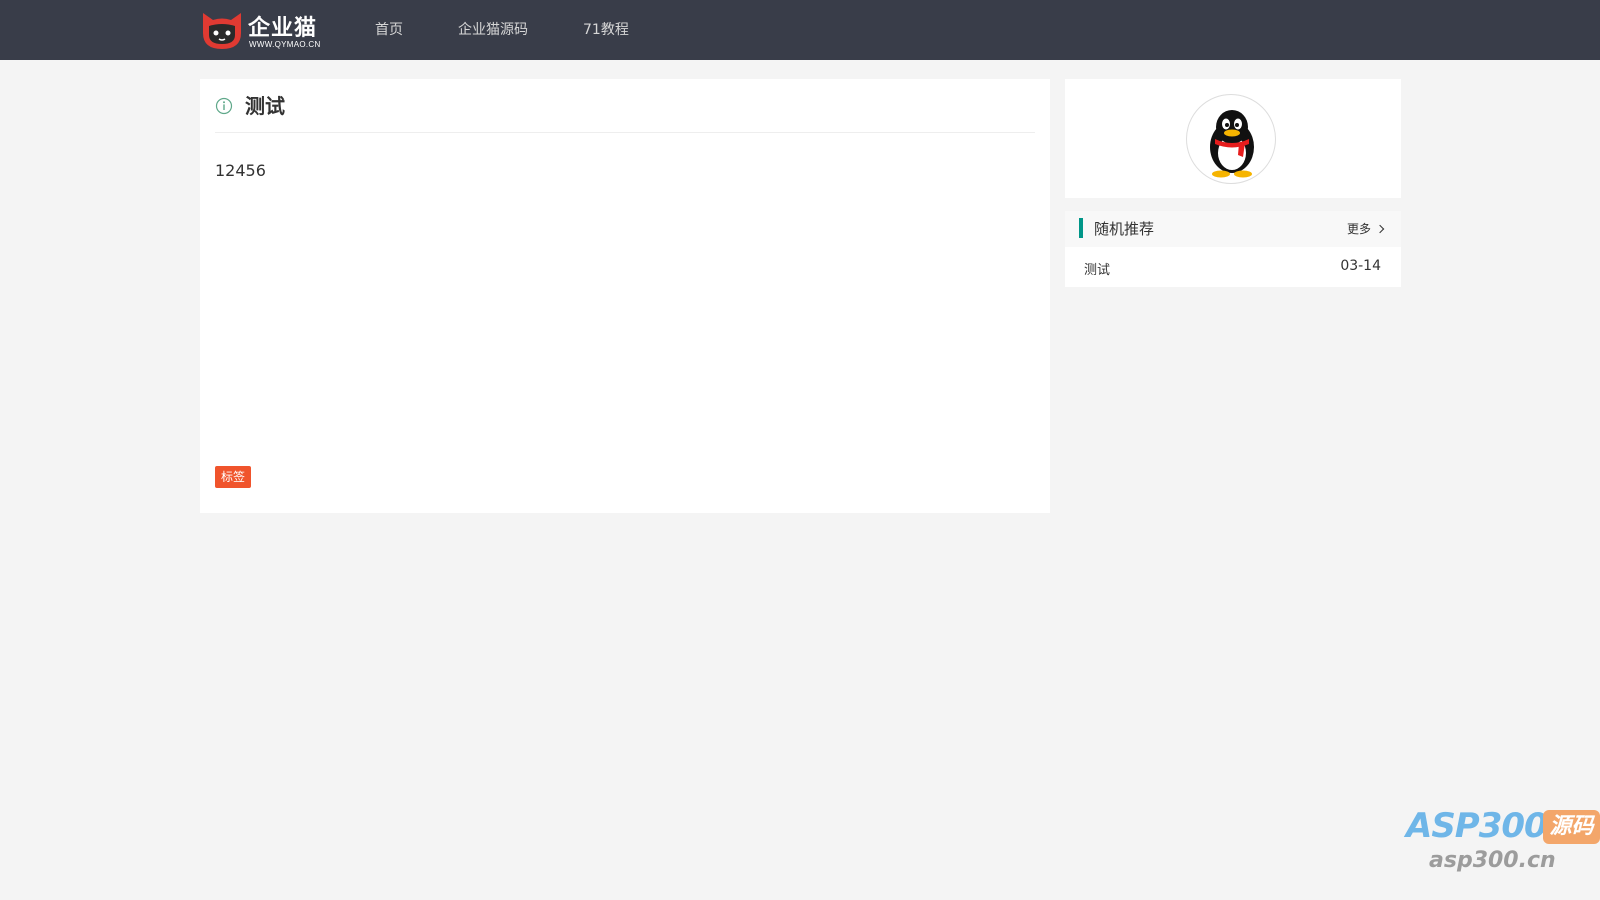  I want to click on watermark-badge: 源码, so click(1571, 827).